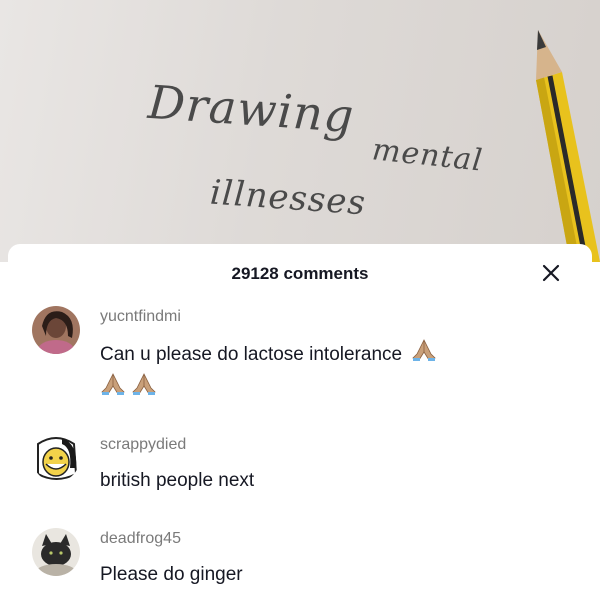  Describe the element at coordinates (320, 372) in the screenshot. I see `comment-text: Can u please do lactose intolerance` at that location.